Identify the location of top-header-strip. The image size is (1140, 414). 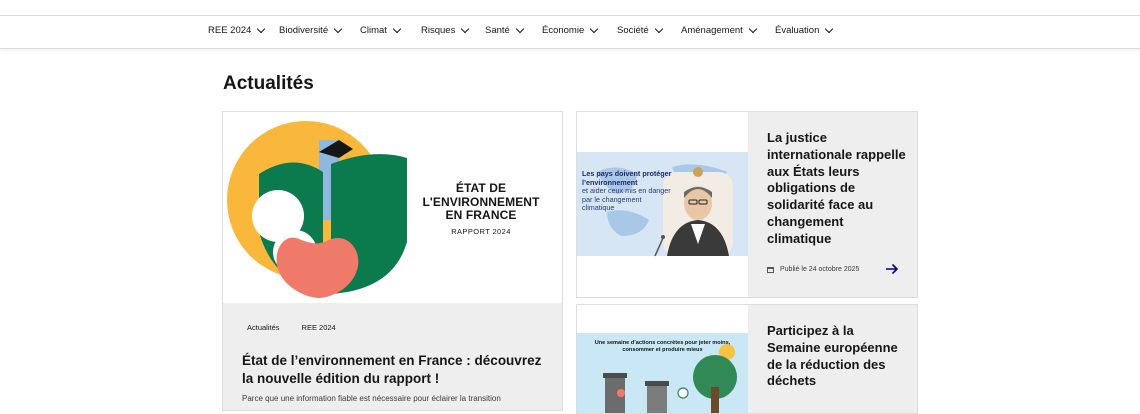
(570, 8).